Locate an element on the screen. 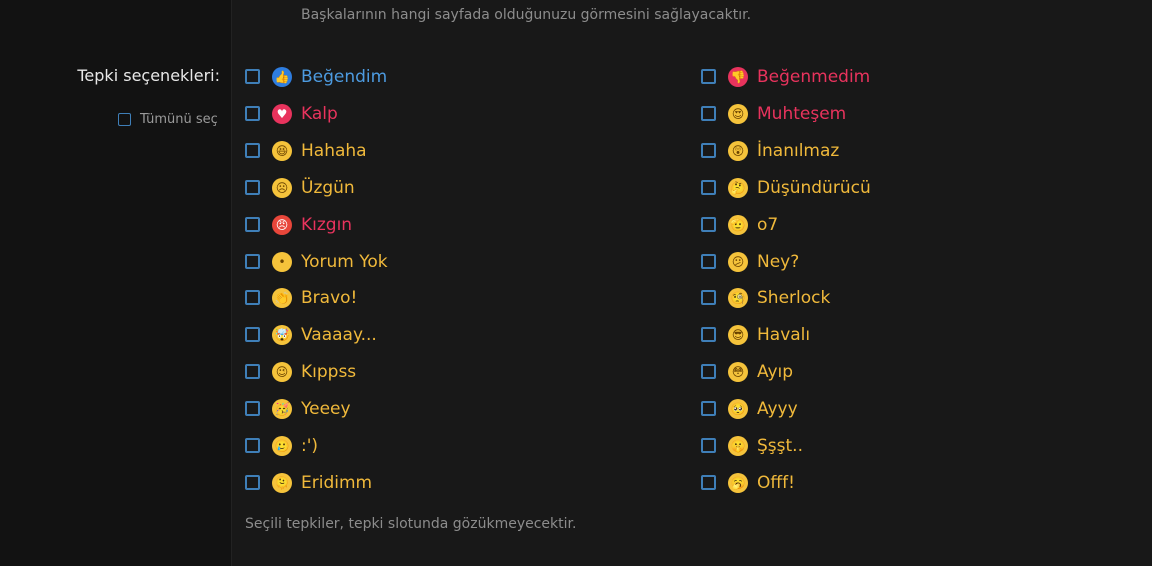 The image size is (1152, 566). reaction-option: 🫠 Eridimm is located at coordinates (308, 482).